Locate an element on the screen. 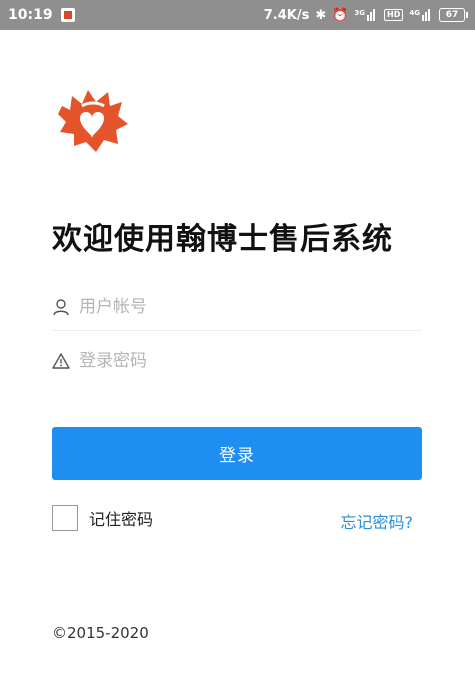 The width and height of the screenshot is (475, 679). page-title: 欢迎使用翰博士售后系统 is located at coordinates (222, 239).